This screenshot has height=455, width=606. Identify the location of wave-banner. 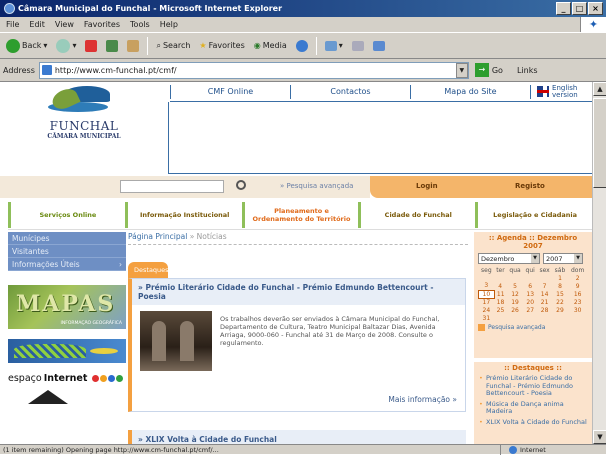
(67, 351).